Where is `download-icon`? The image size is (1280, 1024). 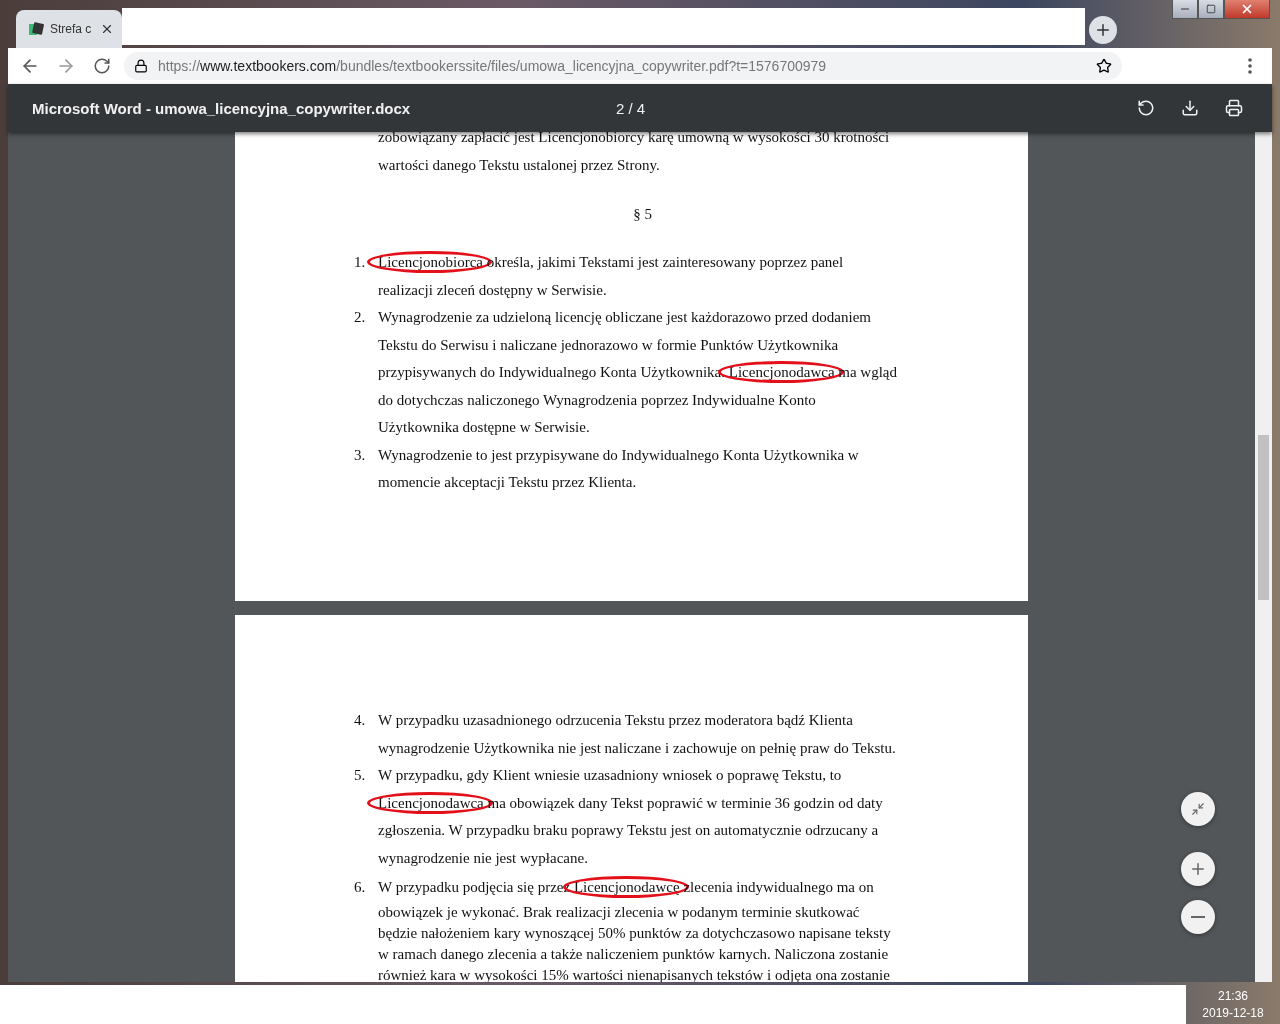
download-icon is located at coordinates (1190, 108).